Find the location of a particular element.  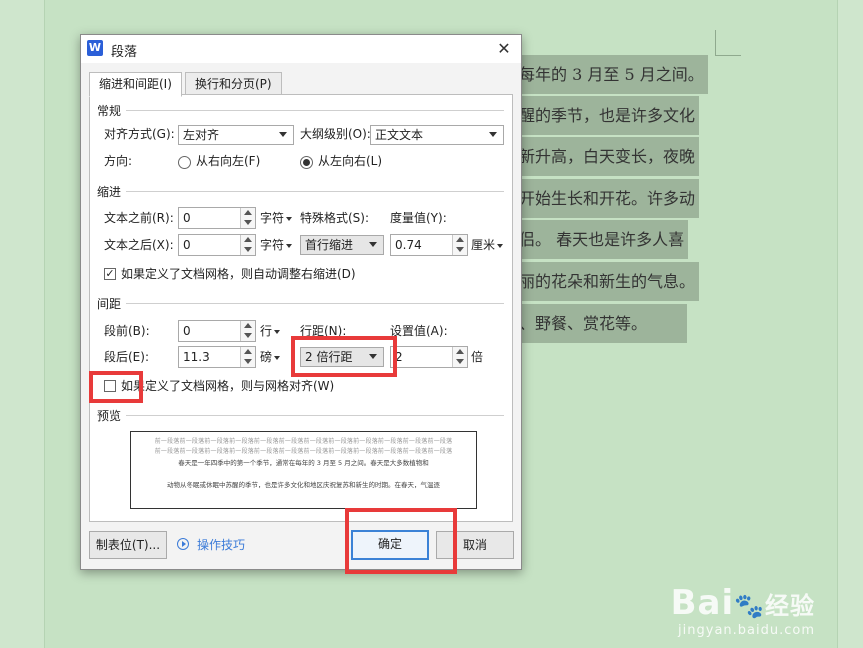

spacing-after-spinner: 11.3 is located at coordinates (217, 357).